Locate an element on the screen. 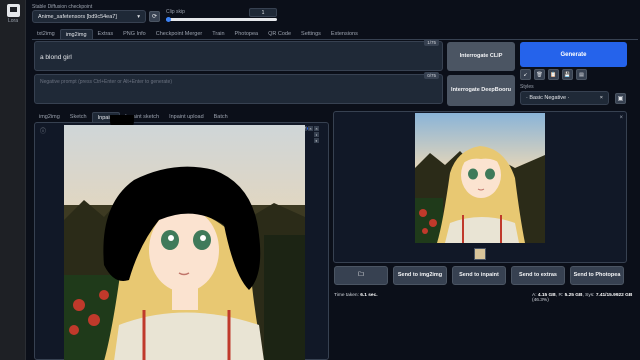  vram-sys-icon: Sys: is located at coordinates (590, 295).